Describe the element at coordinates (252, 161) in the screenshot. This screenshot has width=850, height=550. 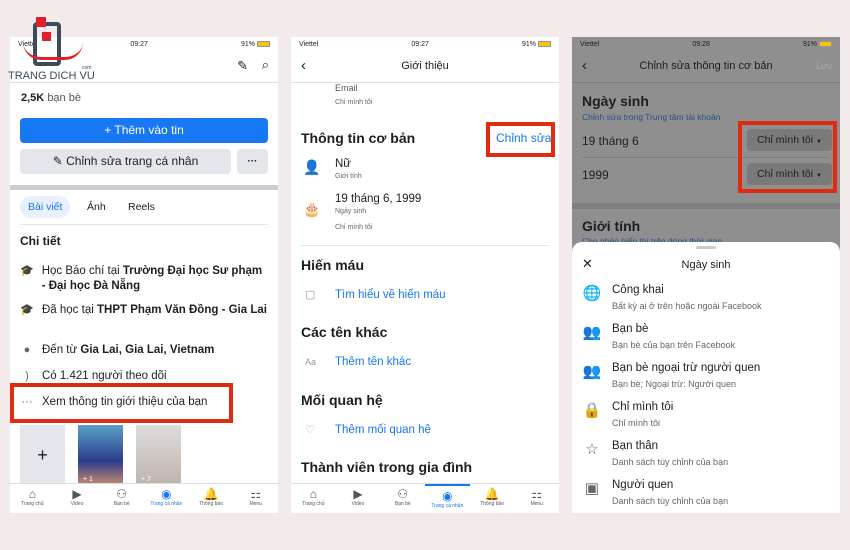
I see `more-button: ···` at that location.